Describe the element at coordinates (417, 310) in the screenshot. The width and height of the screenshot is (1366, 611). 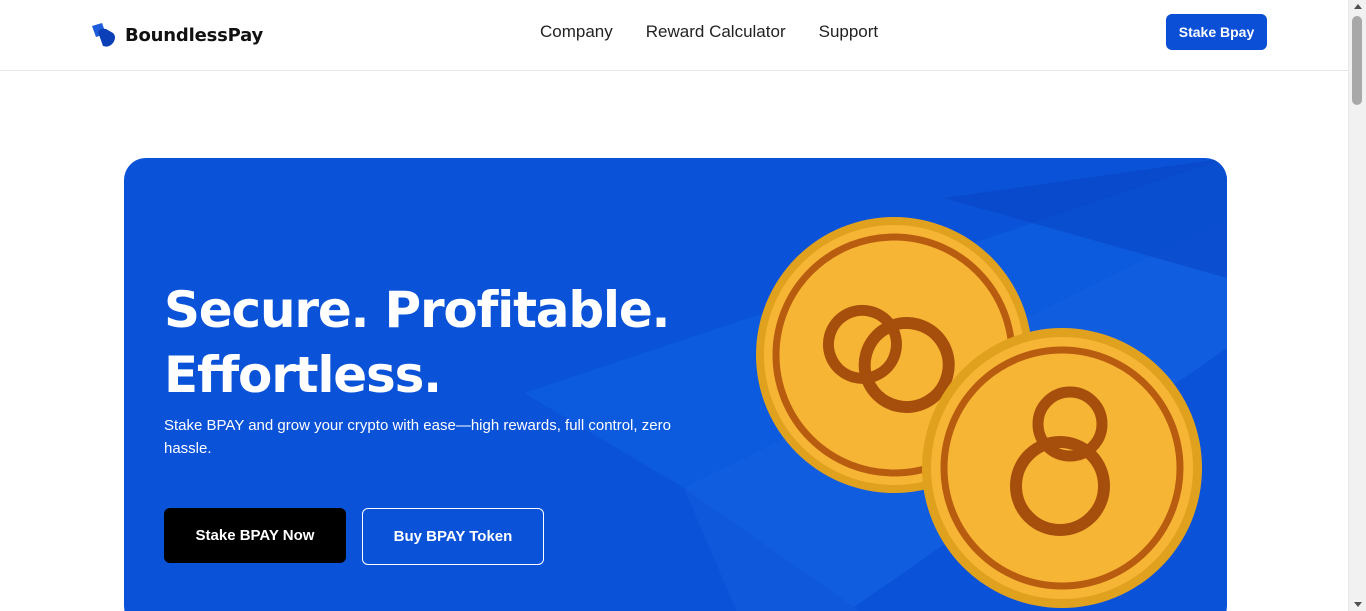
I see `hero-title-line-1: Secure. Profitable.` at that location.